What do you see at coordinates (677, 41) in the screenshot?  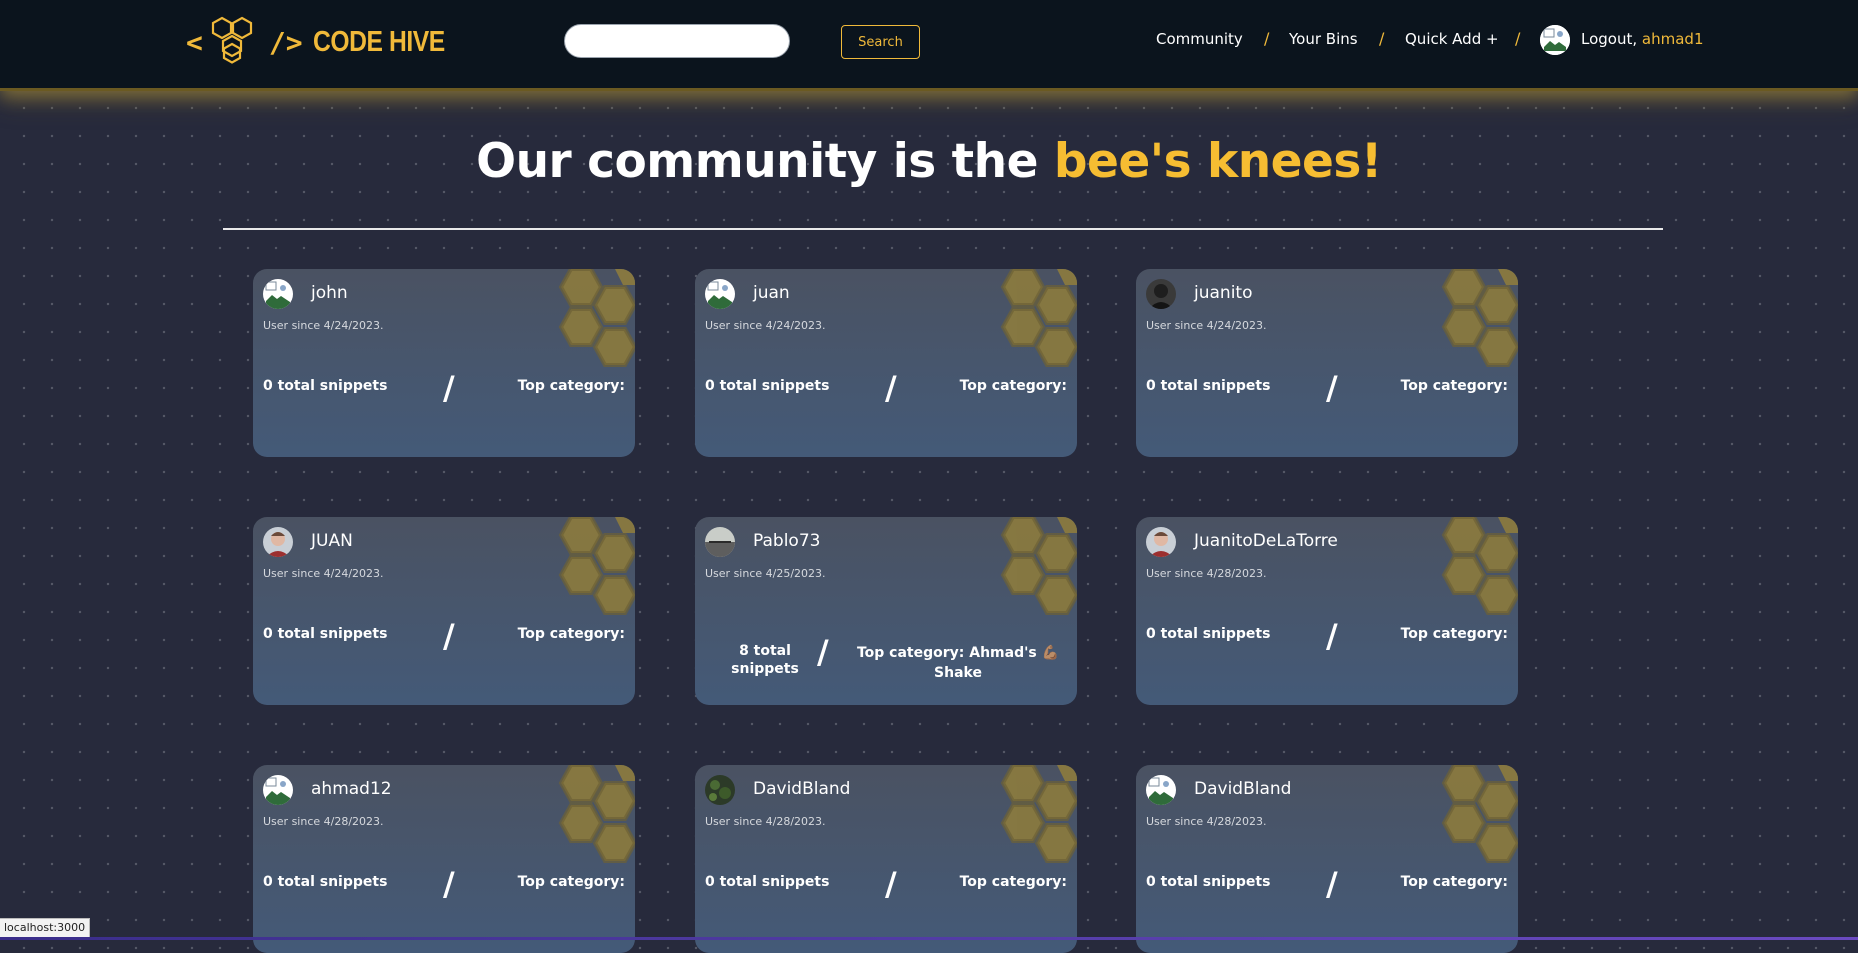 I see `search-input` at bounding box center [677, 41].